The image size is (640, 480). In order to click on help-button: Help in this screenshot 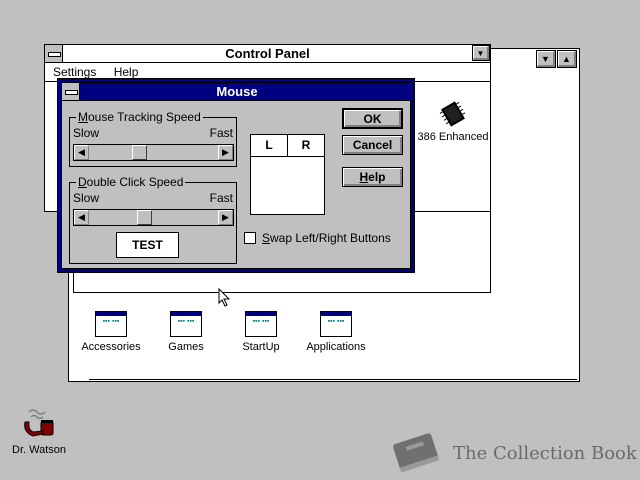, I will do `click(372, 177)`.